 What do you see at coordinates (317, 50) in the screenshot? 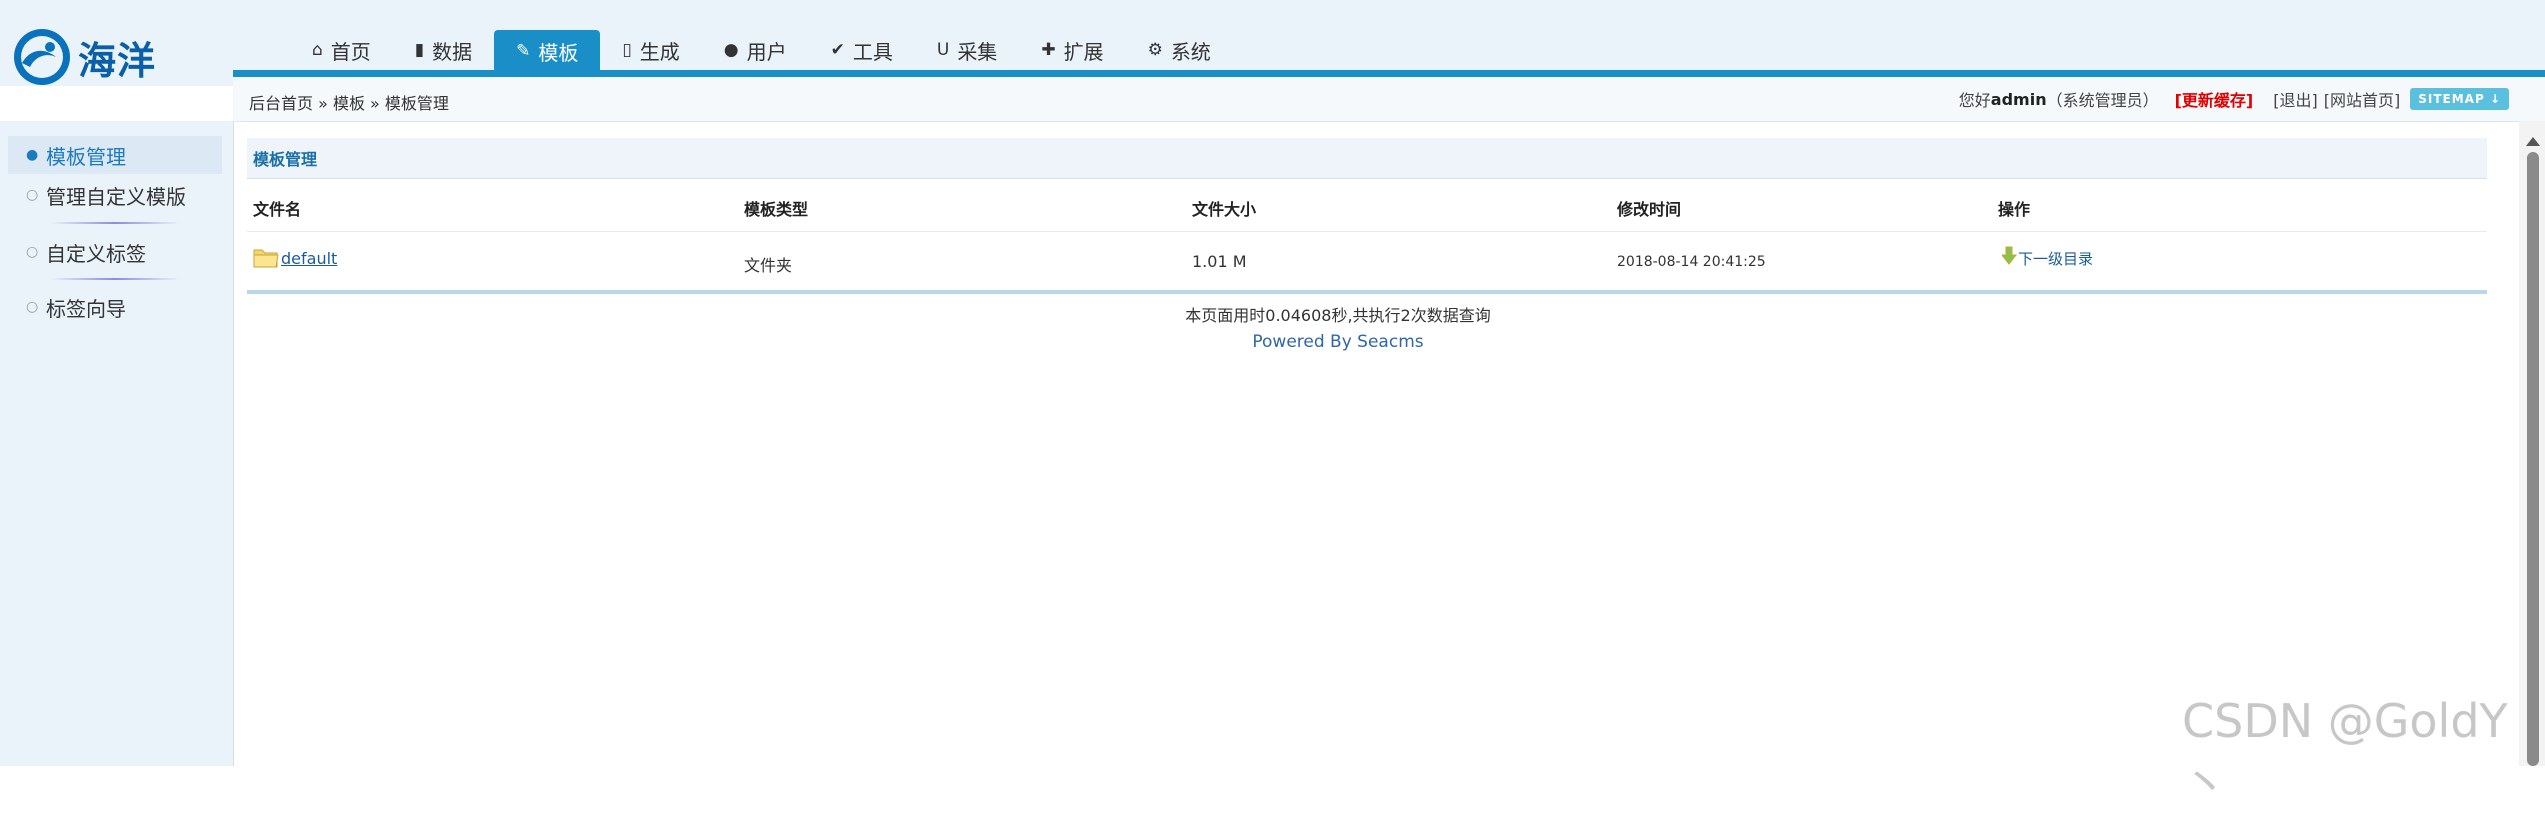
I see `home-icon: ⌂` at bounding box center [317, 50].